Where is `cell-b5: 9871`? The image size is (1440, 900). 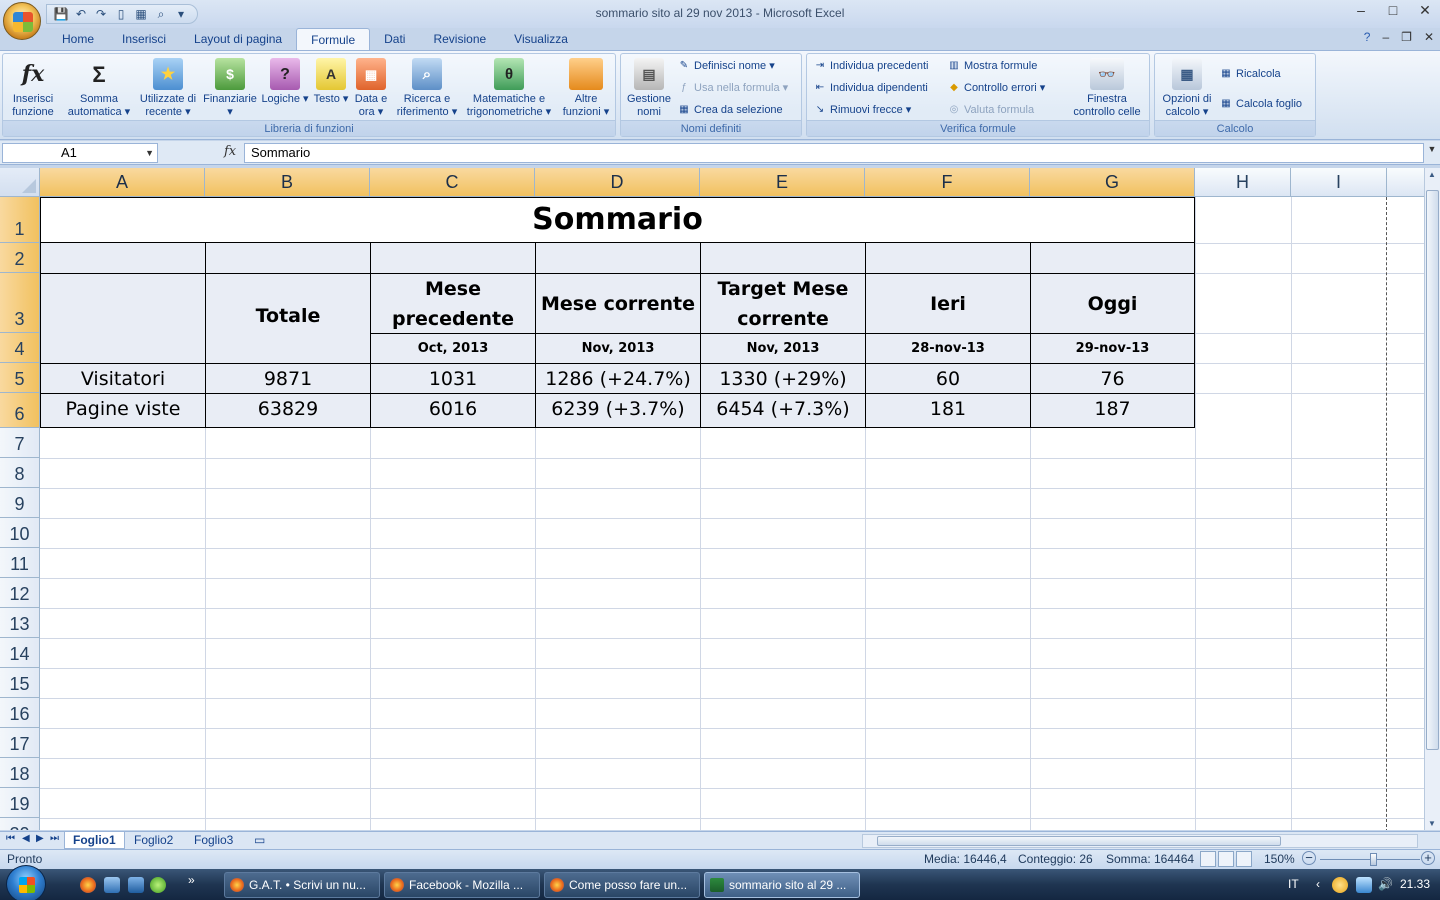 cell-b5: 9871 is located at coordinates (288, 378).